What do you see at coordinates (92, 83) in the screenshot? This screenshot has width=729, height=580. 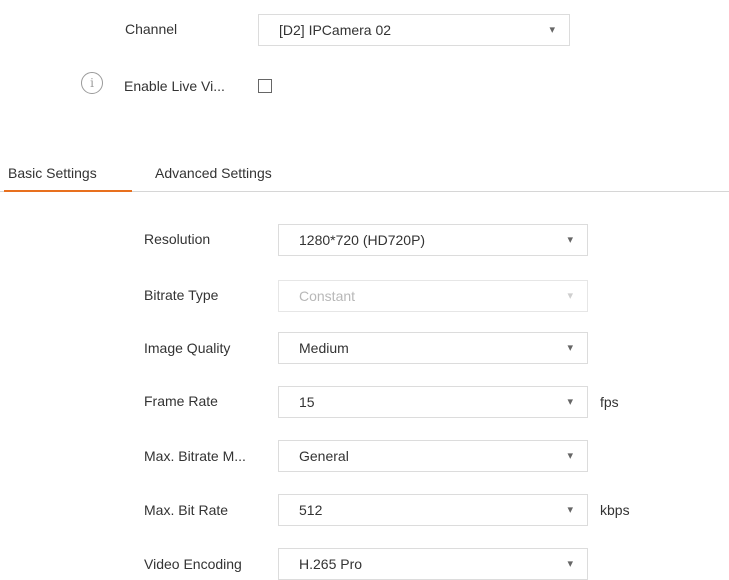 I see `info-icon: i` at bounding box center [92, 83].